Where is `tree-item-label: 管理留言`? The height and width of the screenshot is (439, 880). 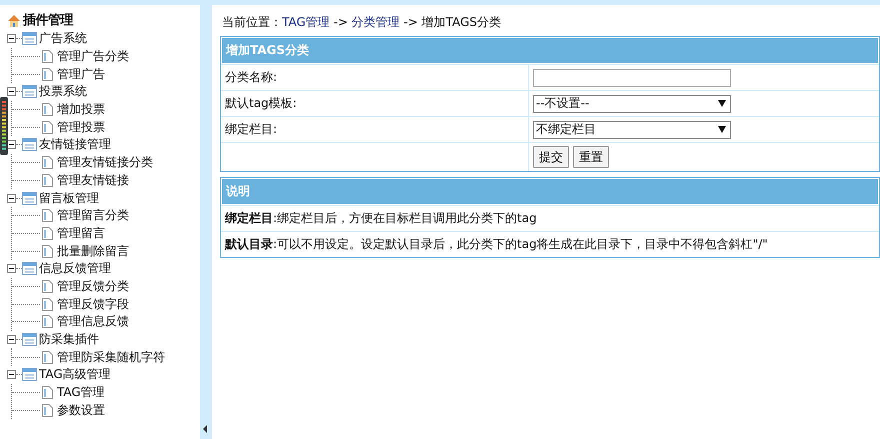 tree-item-label: 管理留言 is located at coordinates (81, 233).